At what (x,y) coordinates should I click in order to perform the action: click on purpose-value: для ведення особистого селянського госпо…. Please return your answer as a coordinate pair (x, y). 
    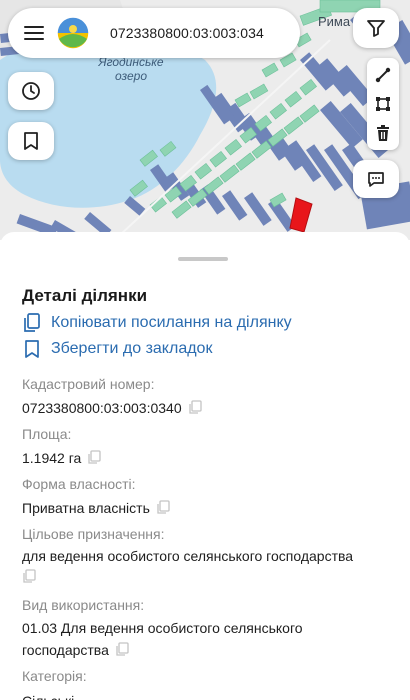
    Looking at the image, I should click on (212, 564).